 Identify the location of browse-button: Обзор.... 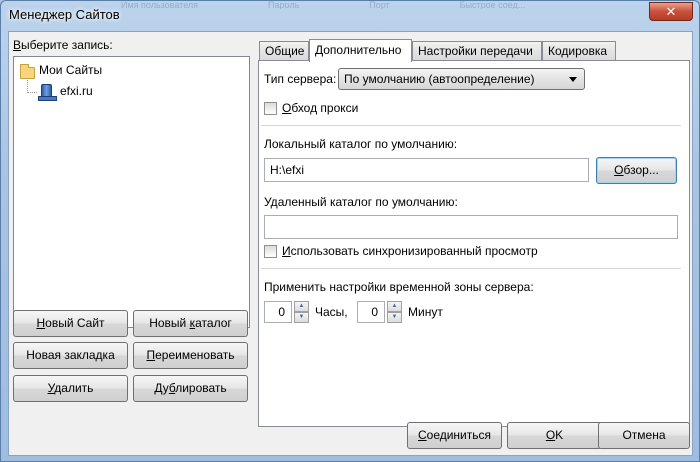
(636, 170).